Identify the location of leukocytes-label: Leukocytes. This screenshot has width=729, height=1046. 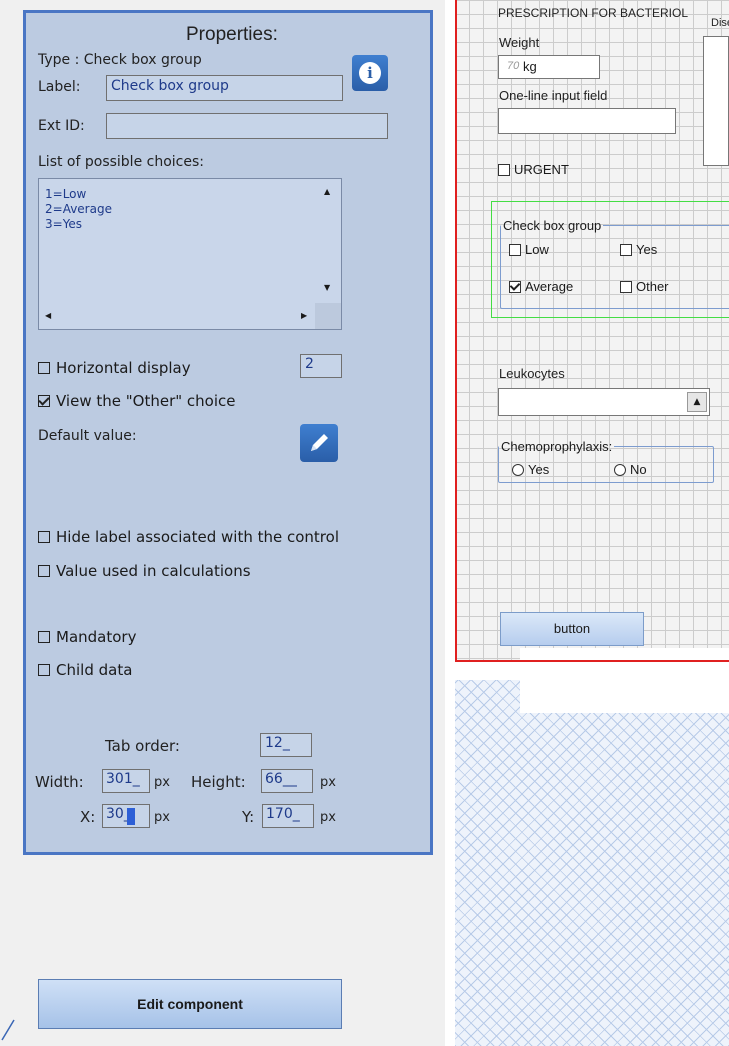
(532, 373).